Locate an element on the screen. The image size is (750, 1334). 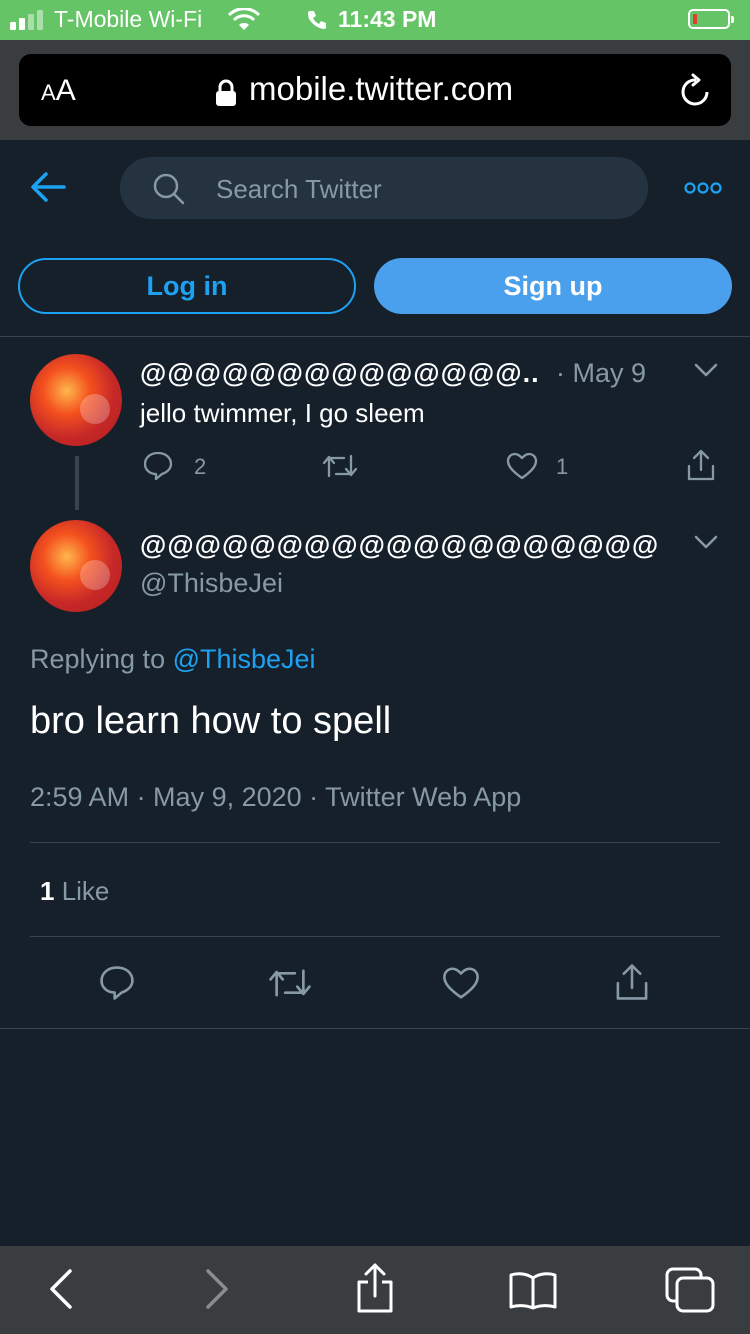
main-tweet-handle: @ThisbeJei is located at coordinates (211, 583).